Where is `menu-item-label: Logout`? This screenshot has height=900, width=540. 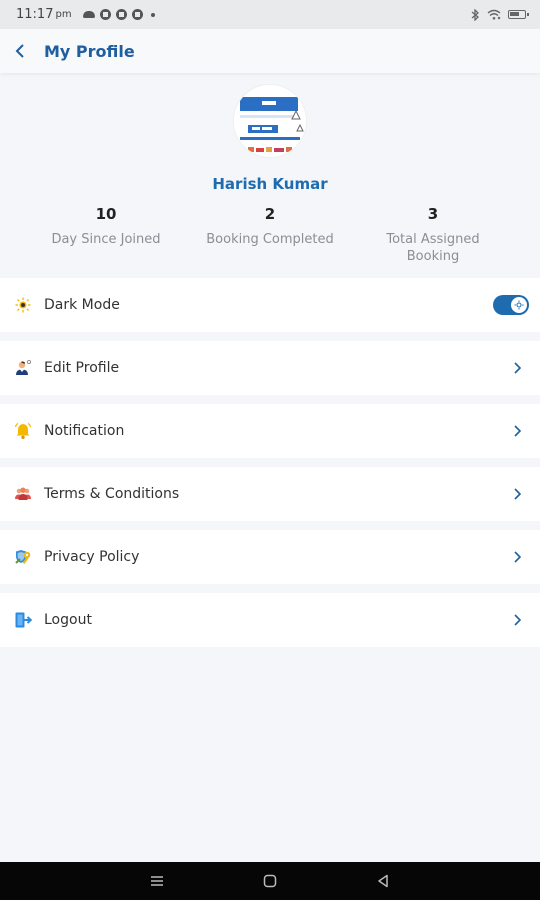
menu-item-label: Logout is located at coordinates (68, 620).